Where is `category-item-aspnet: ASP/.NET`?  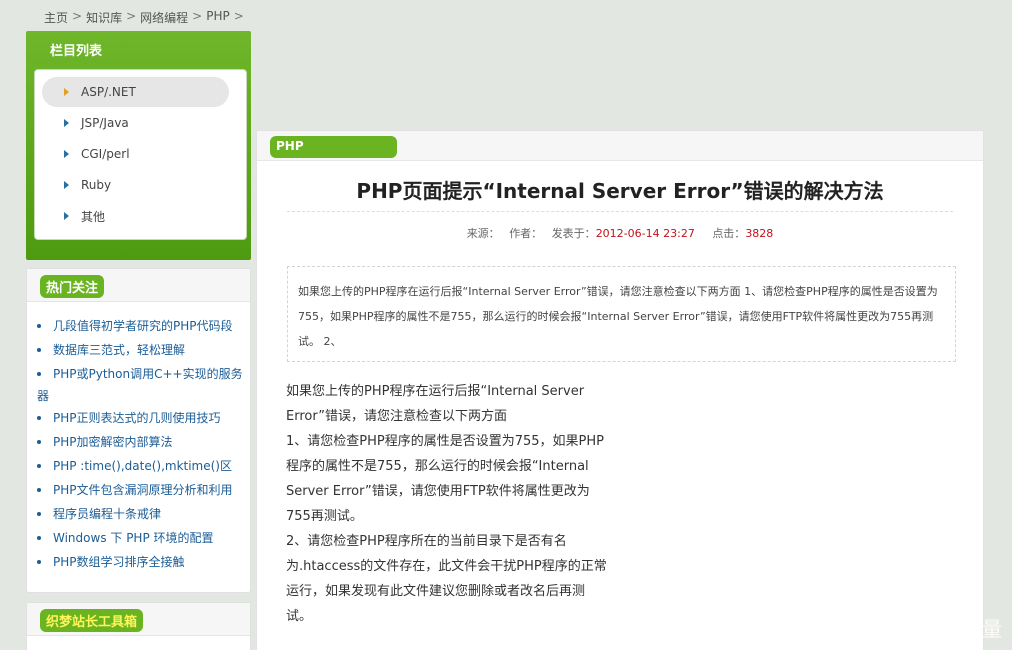 category-item-aspnet: ASP/.NET is located at coordinates (135, 92).